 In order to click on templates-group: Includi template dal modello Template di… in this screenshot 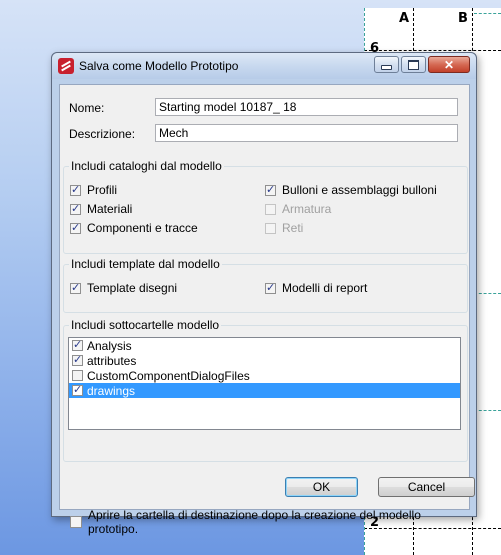, I will do `click(265, 285)`.